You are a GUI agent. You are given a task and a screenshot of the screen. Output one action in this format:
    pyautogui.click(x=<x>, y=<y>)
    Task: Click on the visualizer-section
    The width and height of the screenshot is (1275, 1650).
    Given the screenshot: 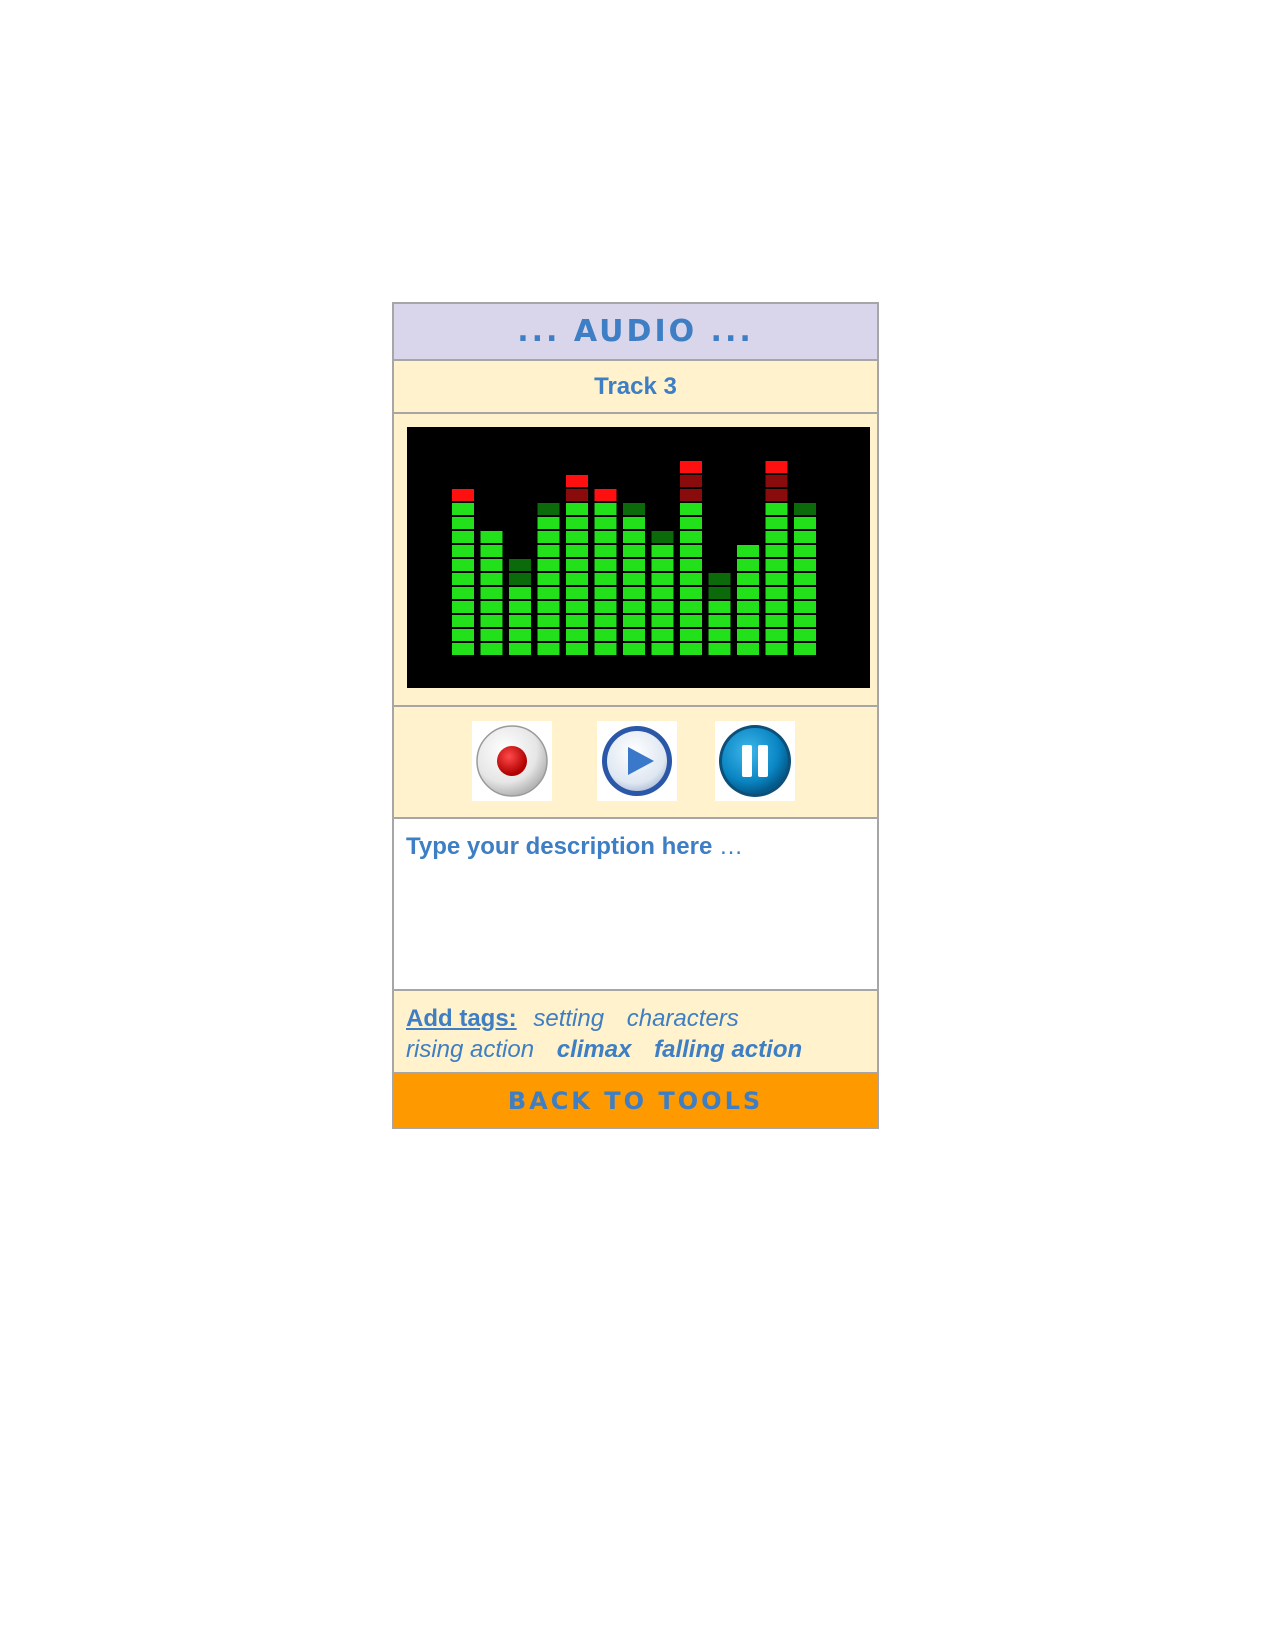 What is the action you would take?
    pyautogui.click(x=635, y=560)
    